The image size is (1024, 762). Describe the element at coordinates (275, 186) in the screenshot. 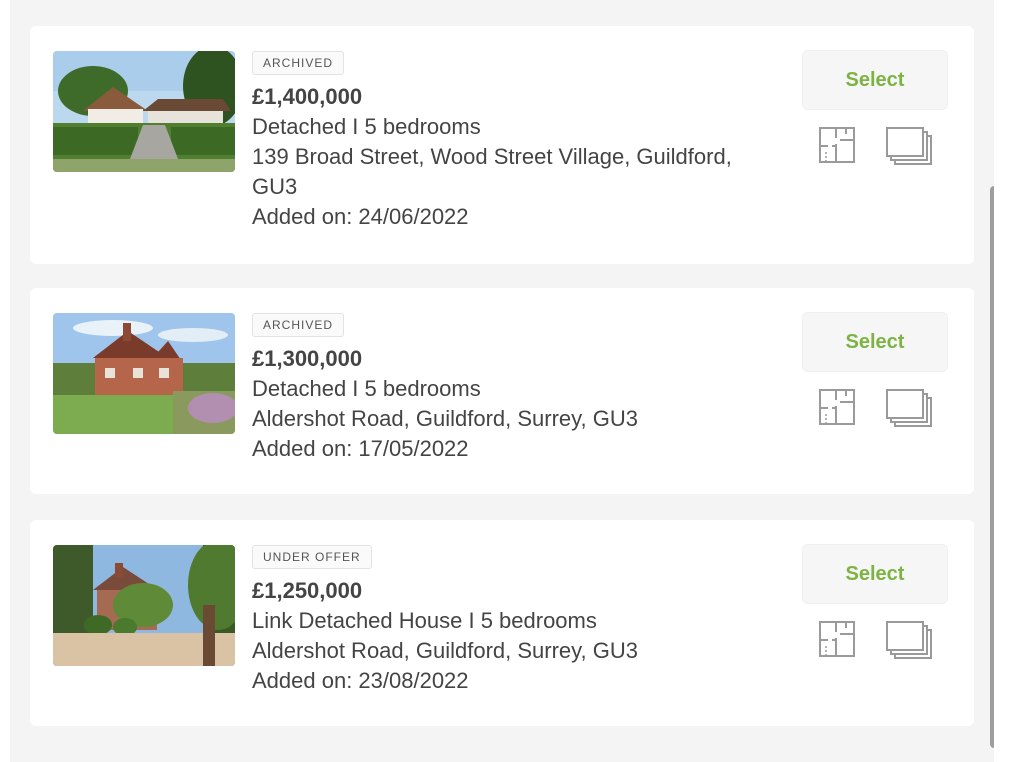

I see `property-address-cont: GU3` at that location.